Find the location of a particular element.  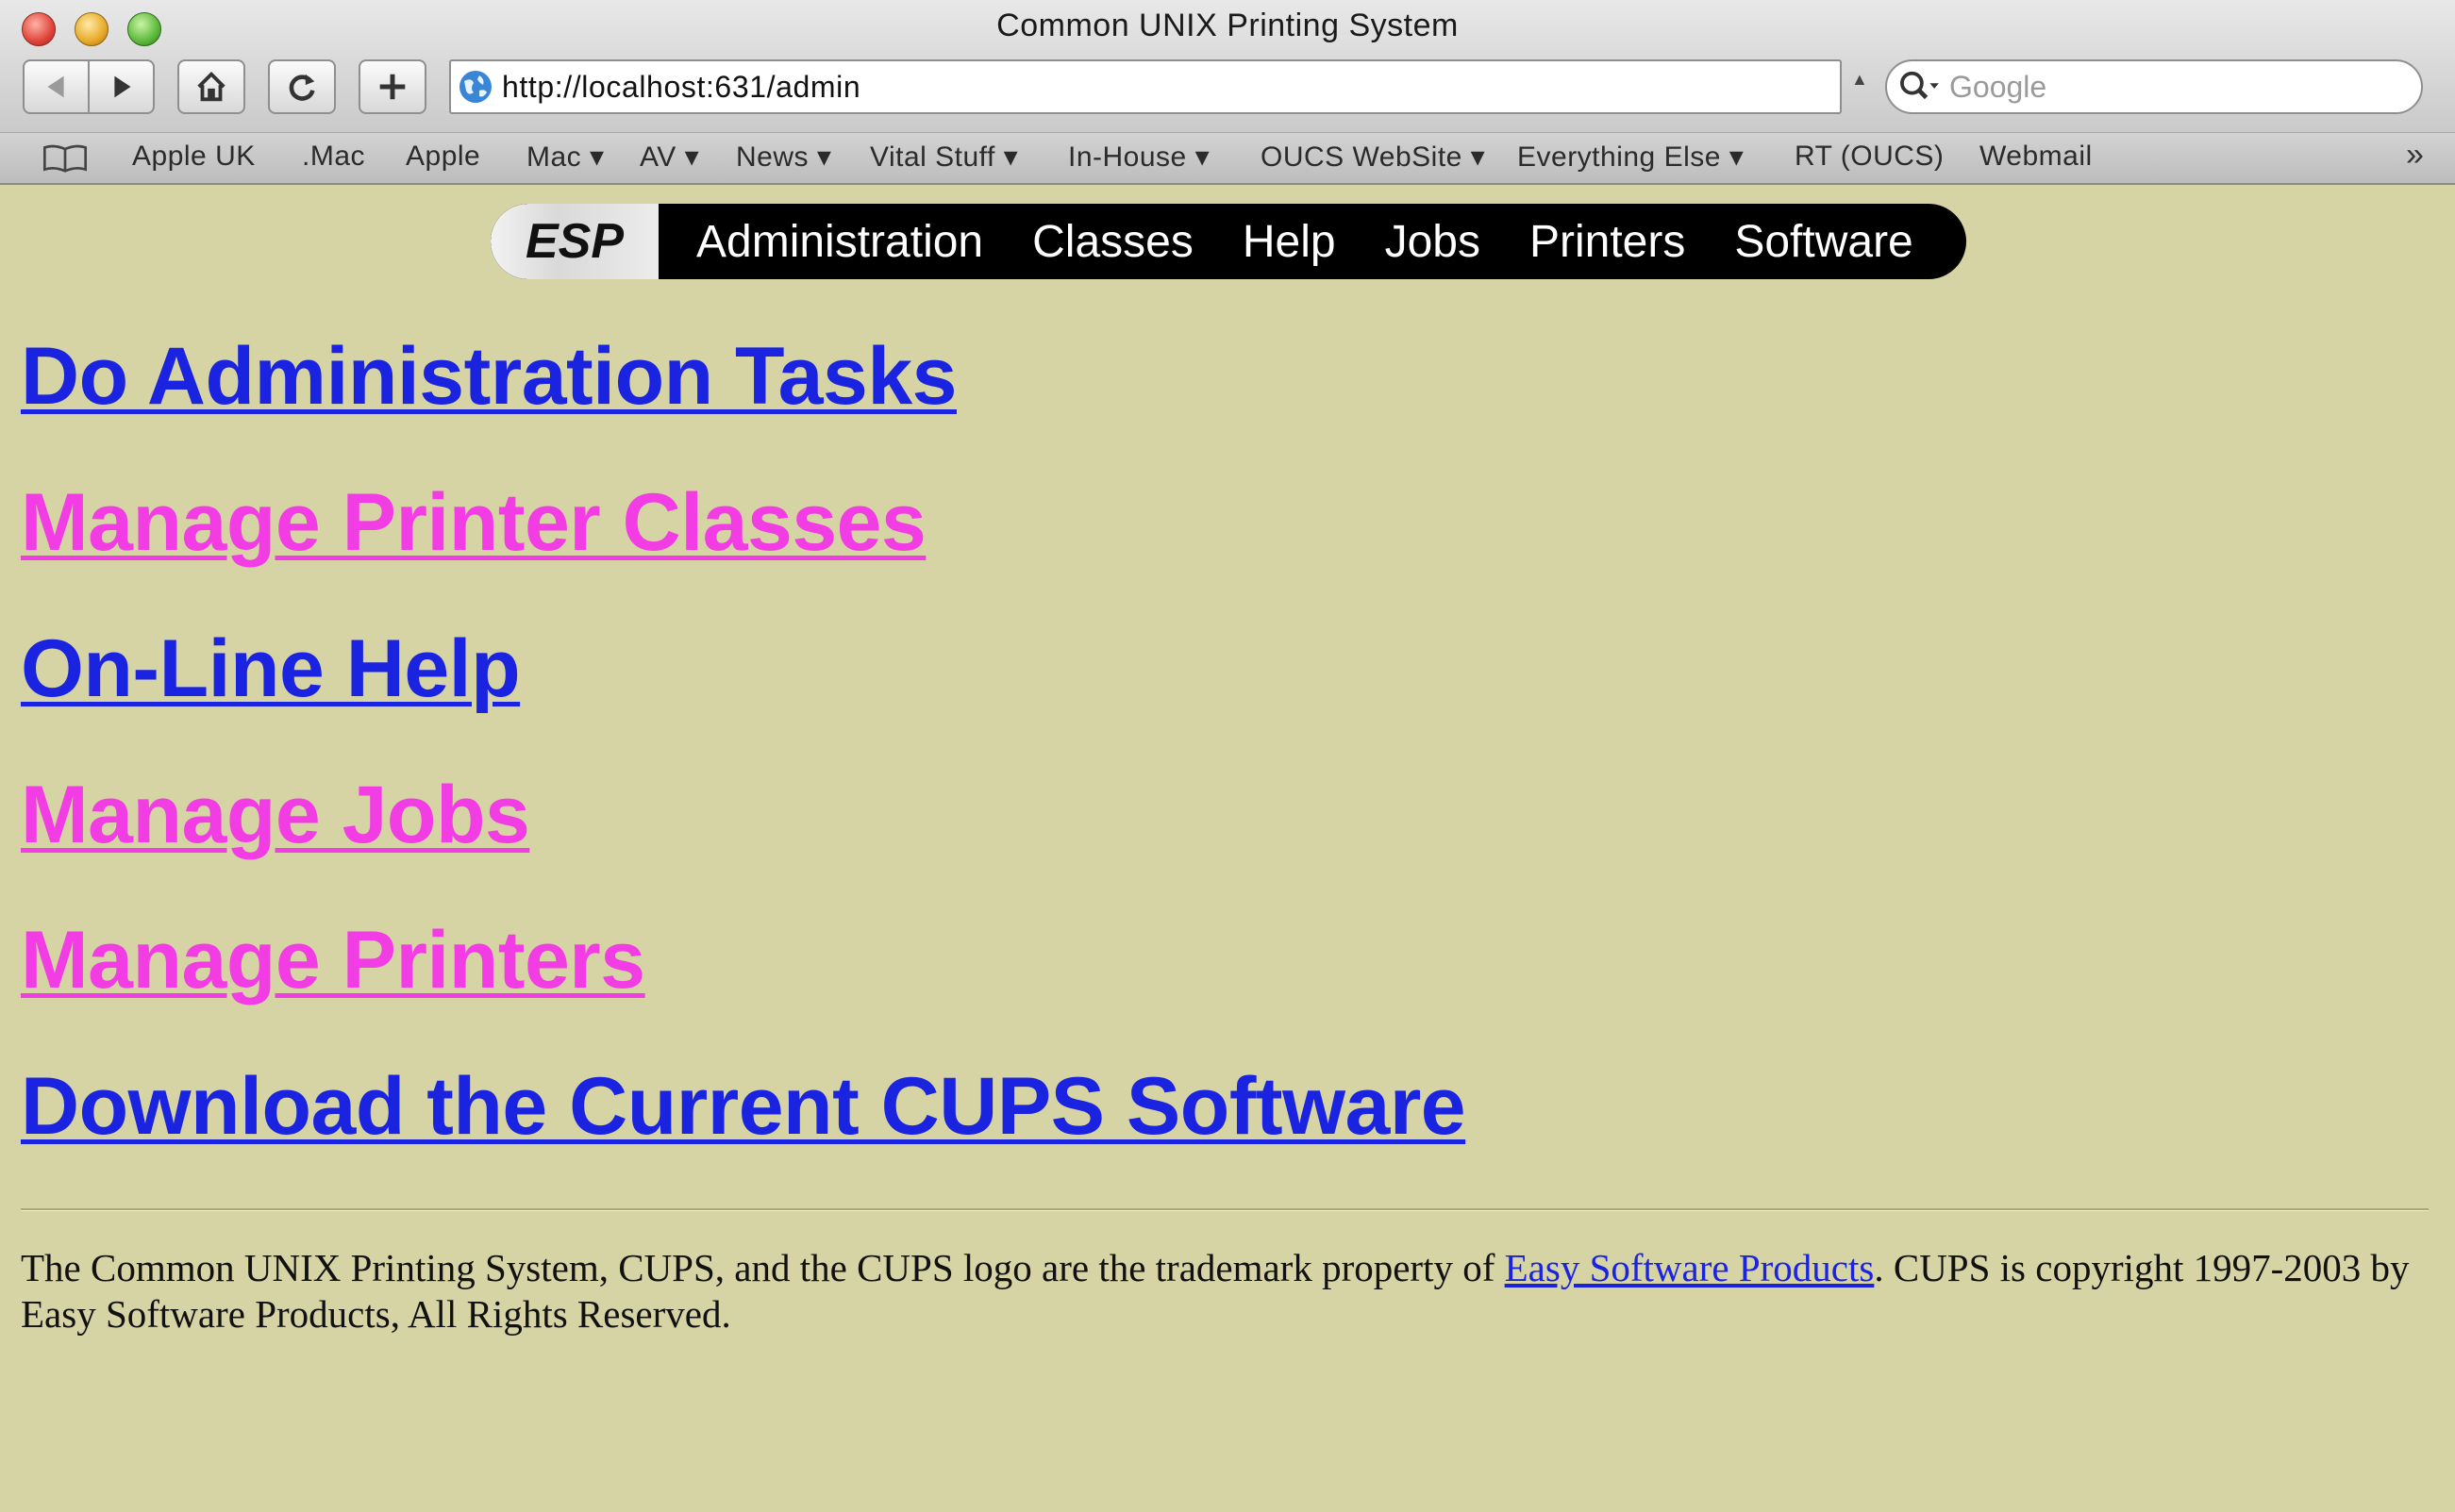

home-button is located at coordinates (211, 86).